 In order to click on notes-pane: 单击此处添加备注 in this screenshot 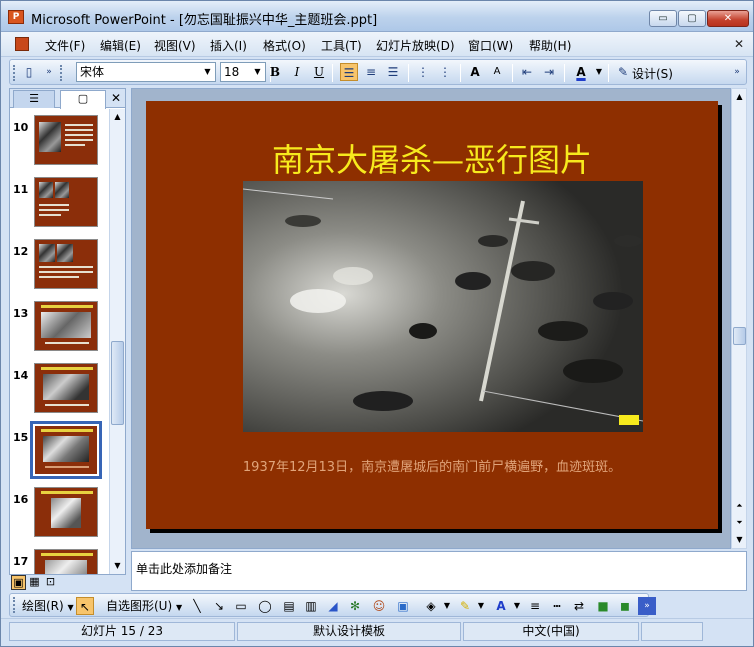, I will do `click(439, 571)`.